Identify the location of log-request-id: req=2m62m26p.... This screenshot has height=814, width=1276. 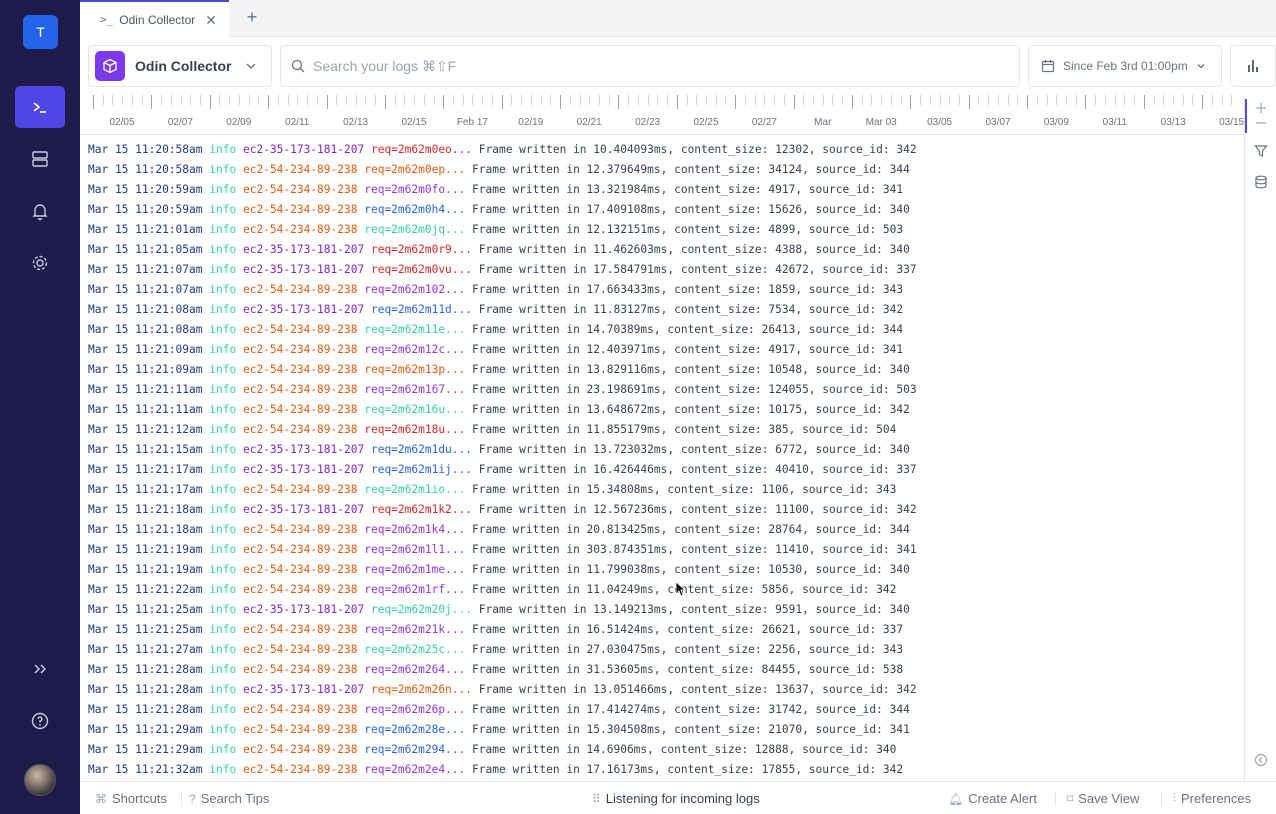
(415, 709).